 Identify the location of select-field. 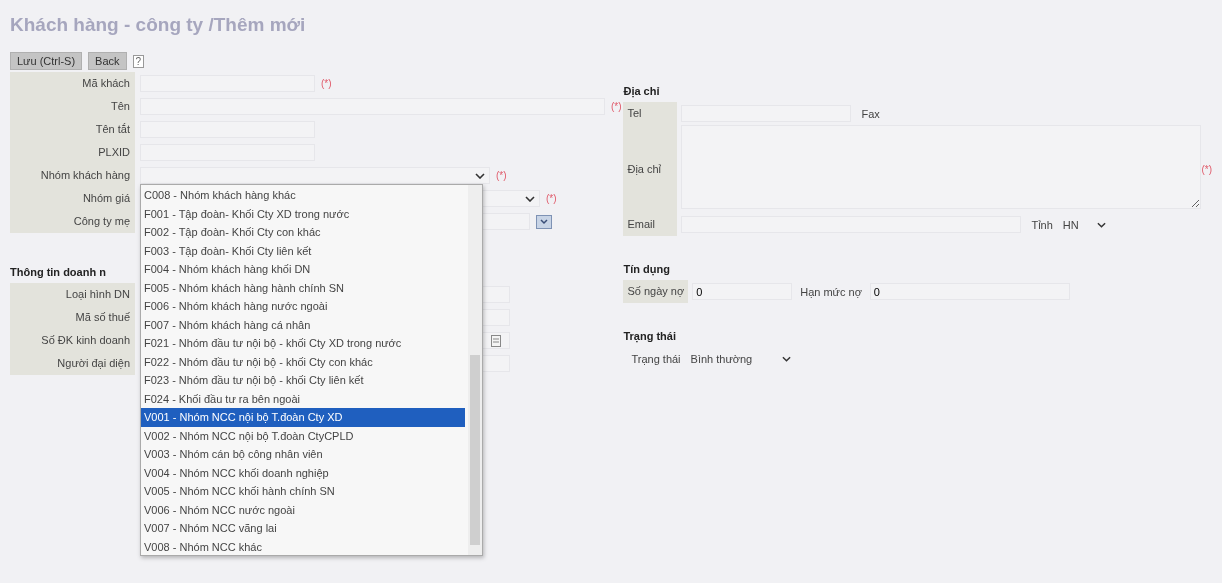
(315, 175).